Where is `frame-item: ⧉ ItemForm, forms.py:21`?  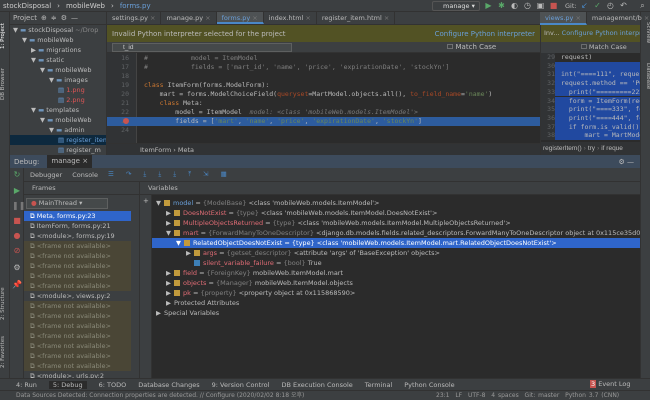 frame-item: ⧉ ItemForm, forms.py:21 is located at coordinates (77, 226).